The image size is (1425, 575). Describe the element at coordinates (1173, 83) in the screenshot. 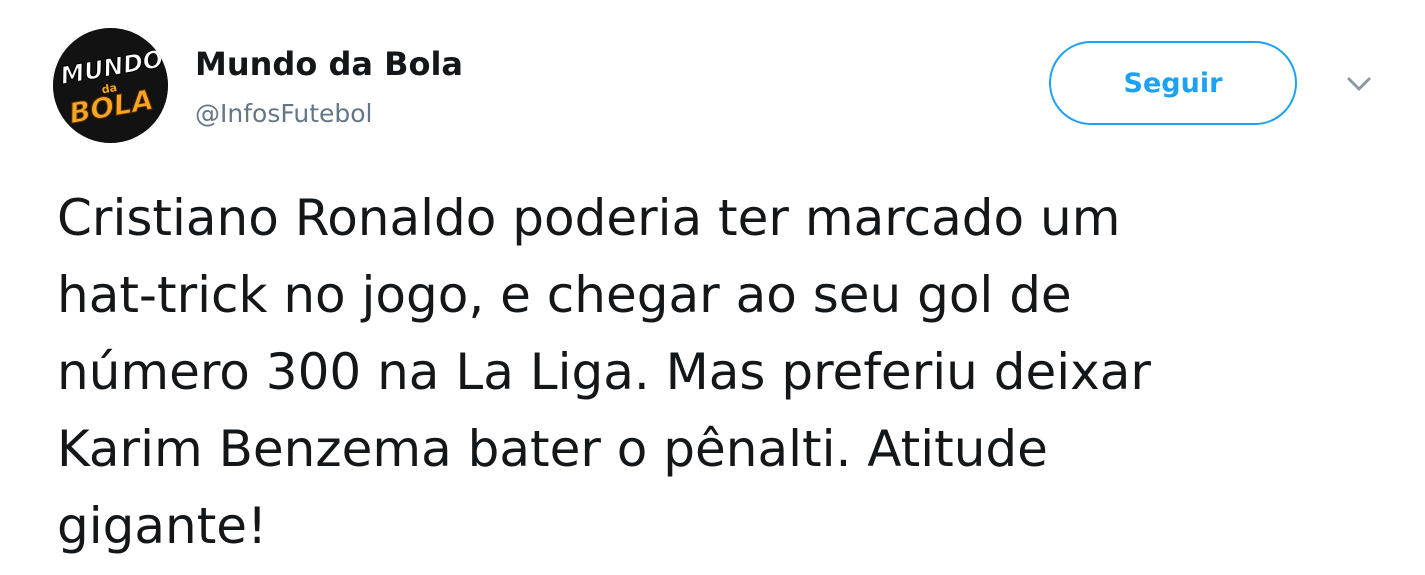

I see `follow-button: Seguir` at that location.